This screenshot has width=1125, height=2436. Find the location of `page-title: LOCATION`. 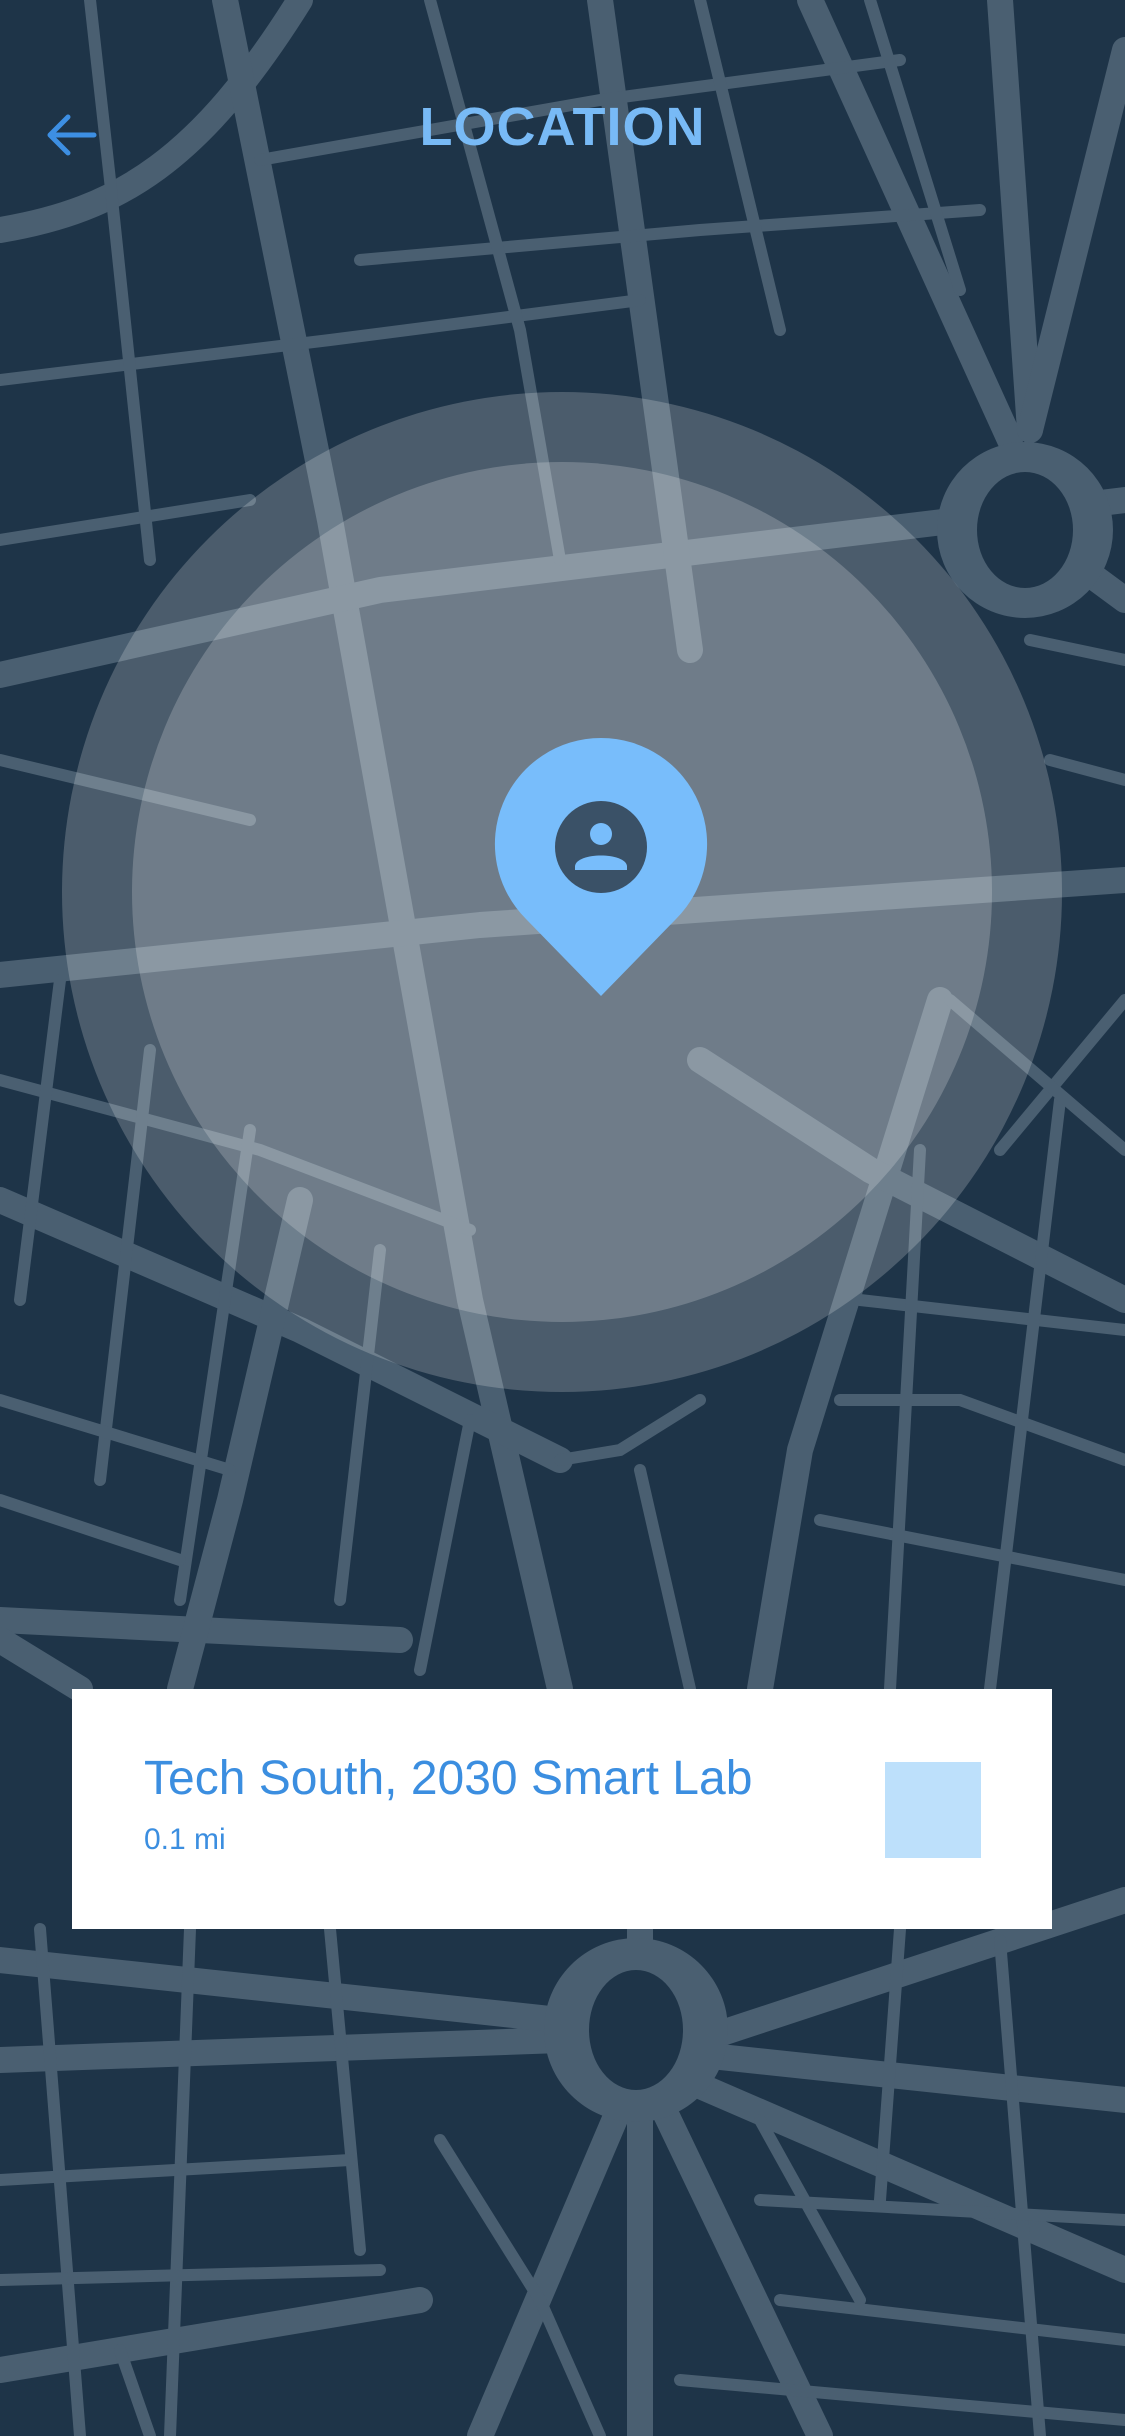

page-title: LOCATION is located at coordinates (562, 127).